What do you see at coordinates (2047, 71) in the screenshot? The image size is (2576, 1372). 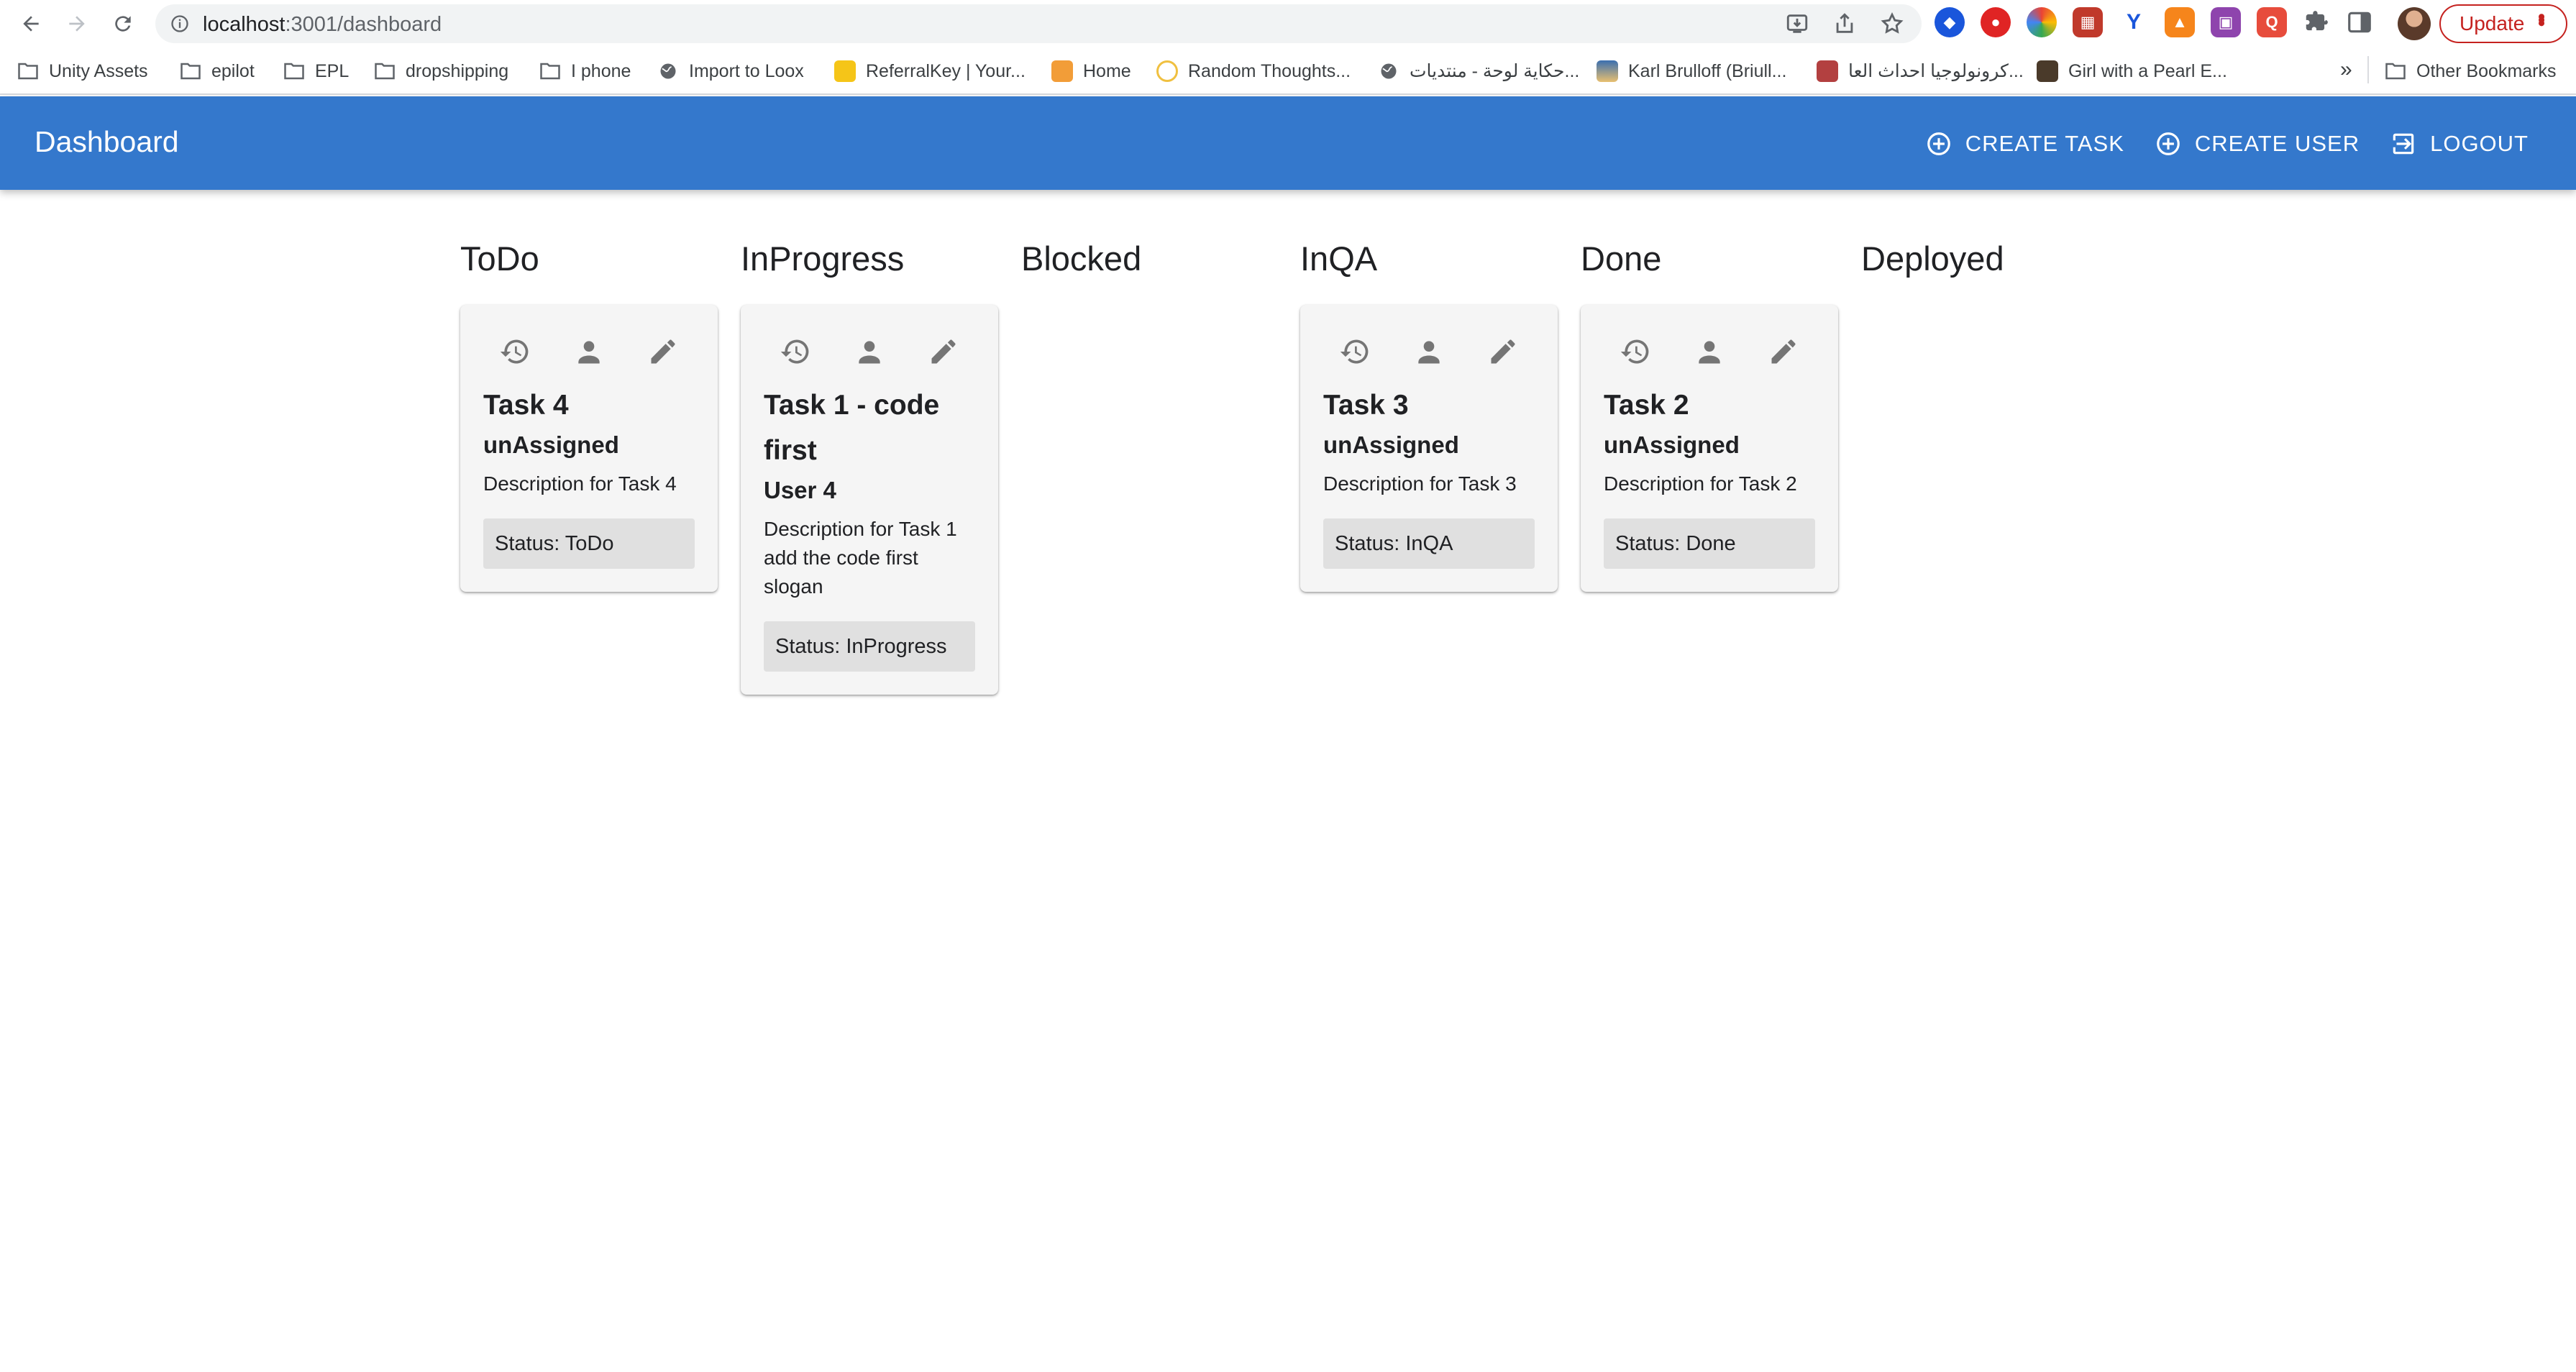 I see `pearl-earring-favicon-icon` at bounding box center [2047, 71].